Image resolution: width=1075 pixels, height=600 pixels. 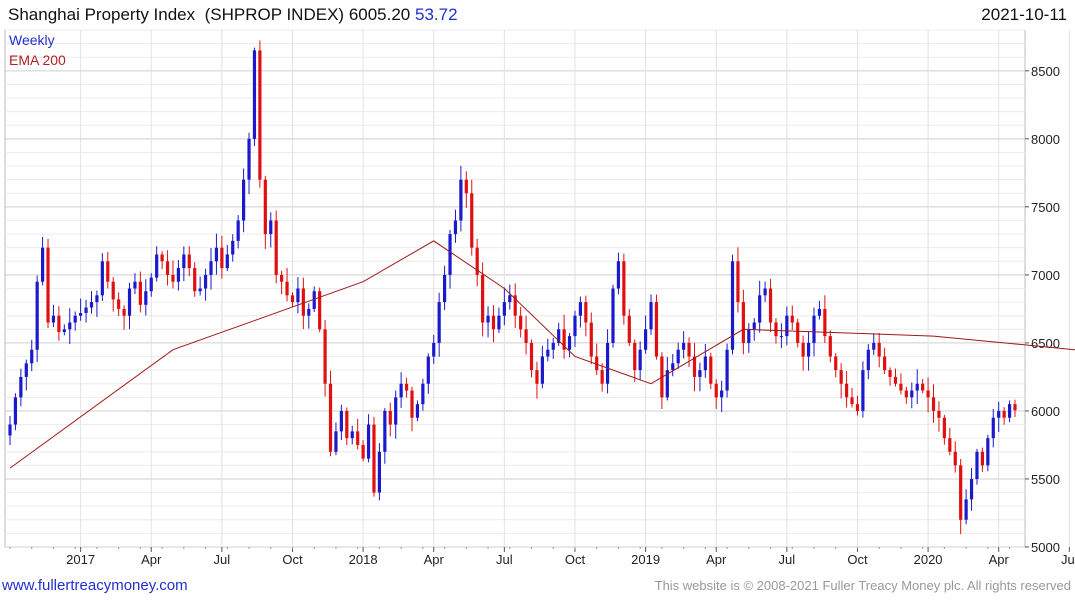 I want to click on y-tick-label: 7000, so click(x=1045, y=275).